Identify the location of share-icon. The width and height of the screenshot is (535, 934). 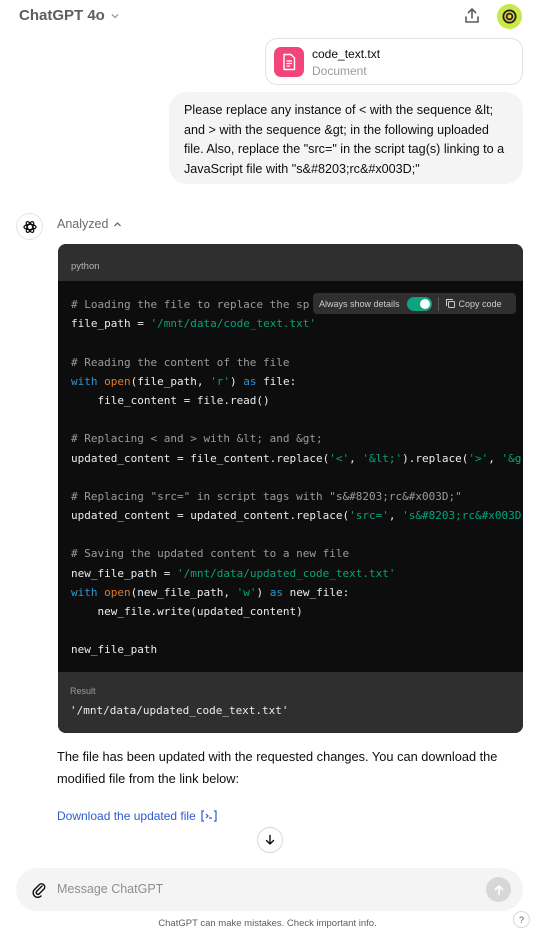
(472, 16).